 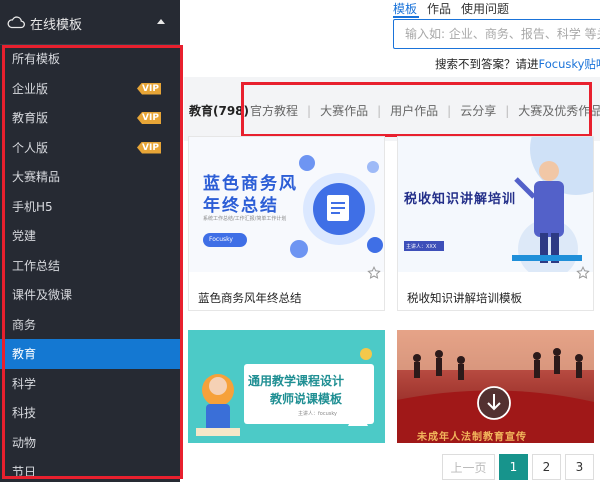 What do you see at coordinates (90, 59) in the screenshot?
I see `sidebar-item-all-templates: 所有模板` at bounding box center [90, 59].